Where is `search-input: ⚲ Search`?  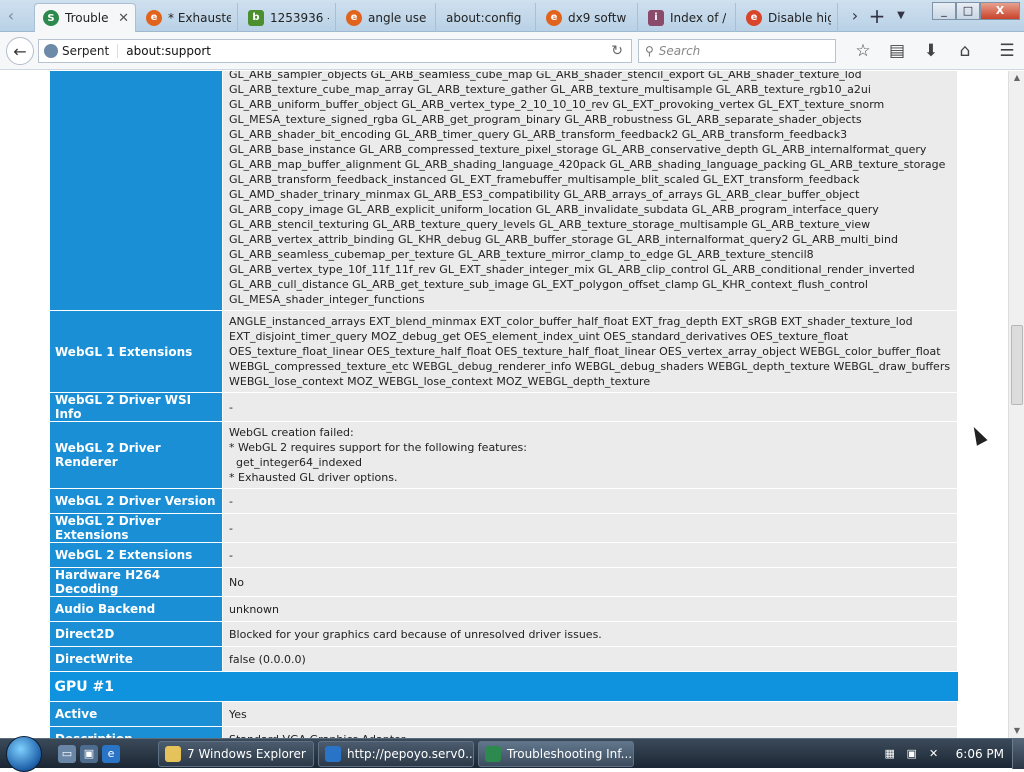 search-input: ⚲ Search is located at coordinates (737, 51).